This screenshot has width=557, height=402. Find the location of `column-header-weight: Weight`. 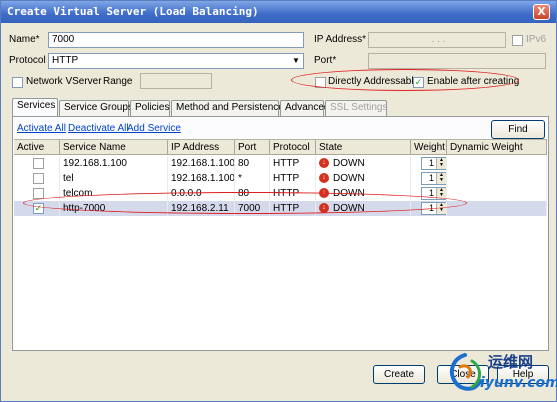

column-header-weight: Weight is located at coordinates (429, 147).